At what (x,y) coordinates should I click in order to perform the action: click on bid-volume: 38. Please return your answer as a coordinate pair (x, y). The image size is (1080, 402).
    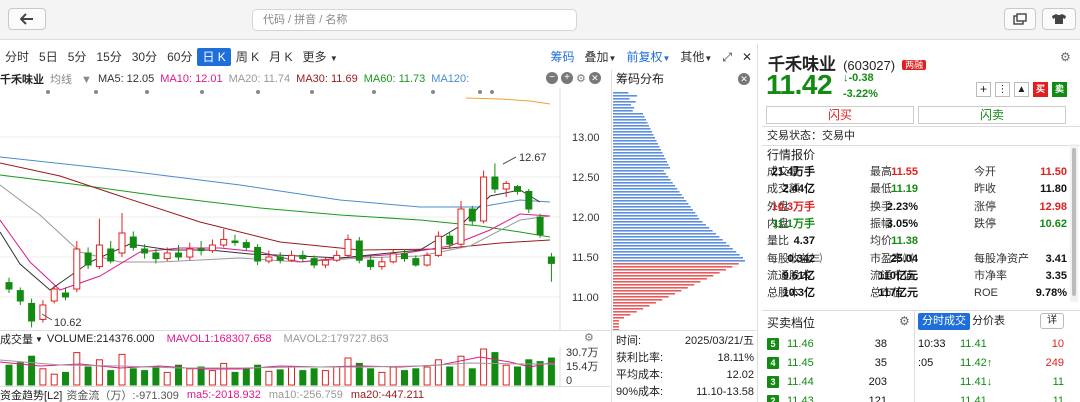
    Looking at the image, I should click on (880, 344).